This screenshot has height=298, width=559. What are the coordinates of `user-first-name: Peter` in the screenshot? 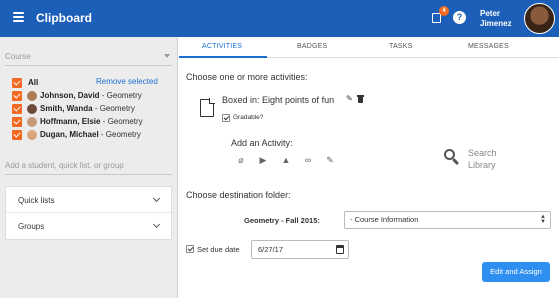 It's located at (490, 13).